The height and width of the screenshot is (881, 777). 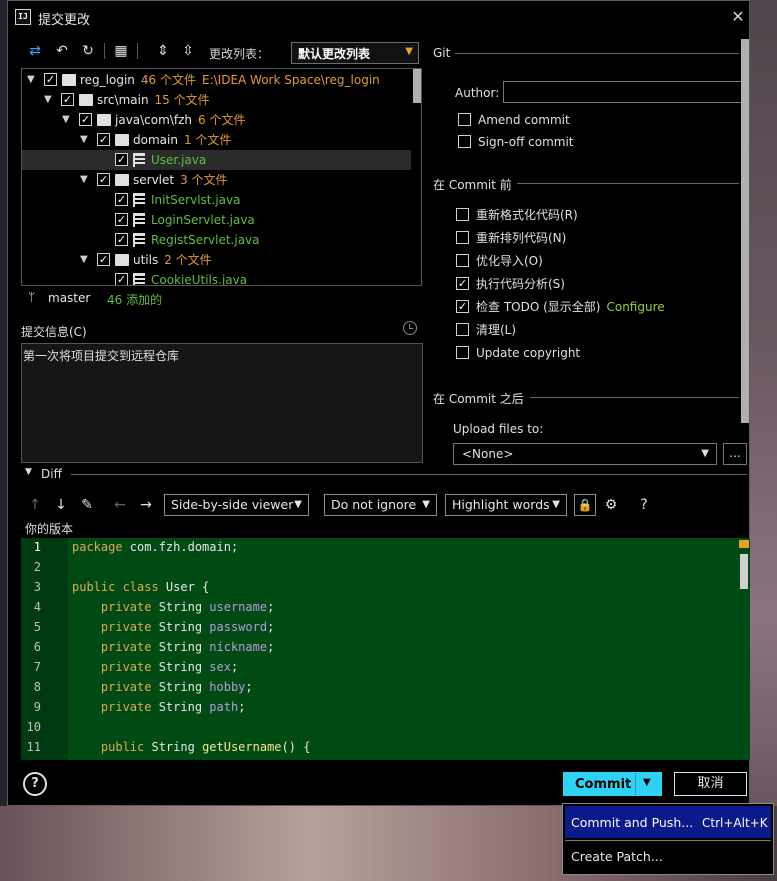 I want to click on tree-row-selected: ✓ User.java, so click(x=216, y=160).